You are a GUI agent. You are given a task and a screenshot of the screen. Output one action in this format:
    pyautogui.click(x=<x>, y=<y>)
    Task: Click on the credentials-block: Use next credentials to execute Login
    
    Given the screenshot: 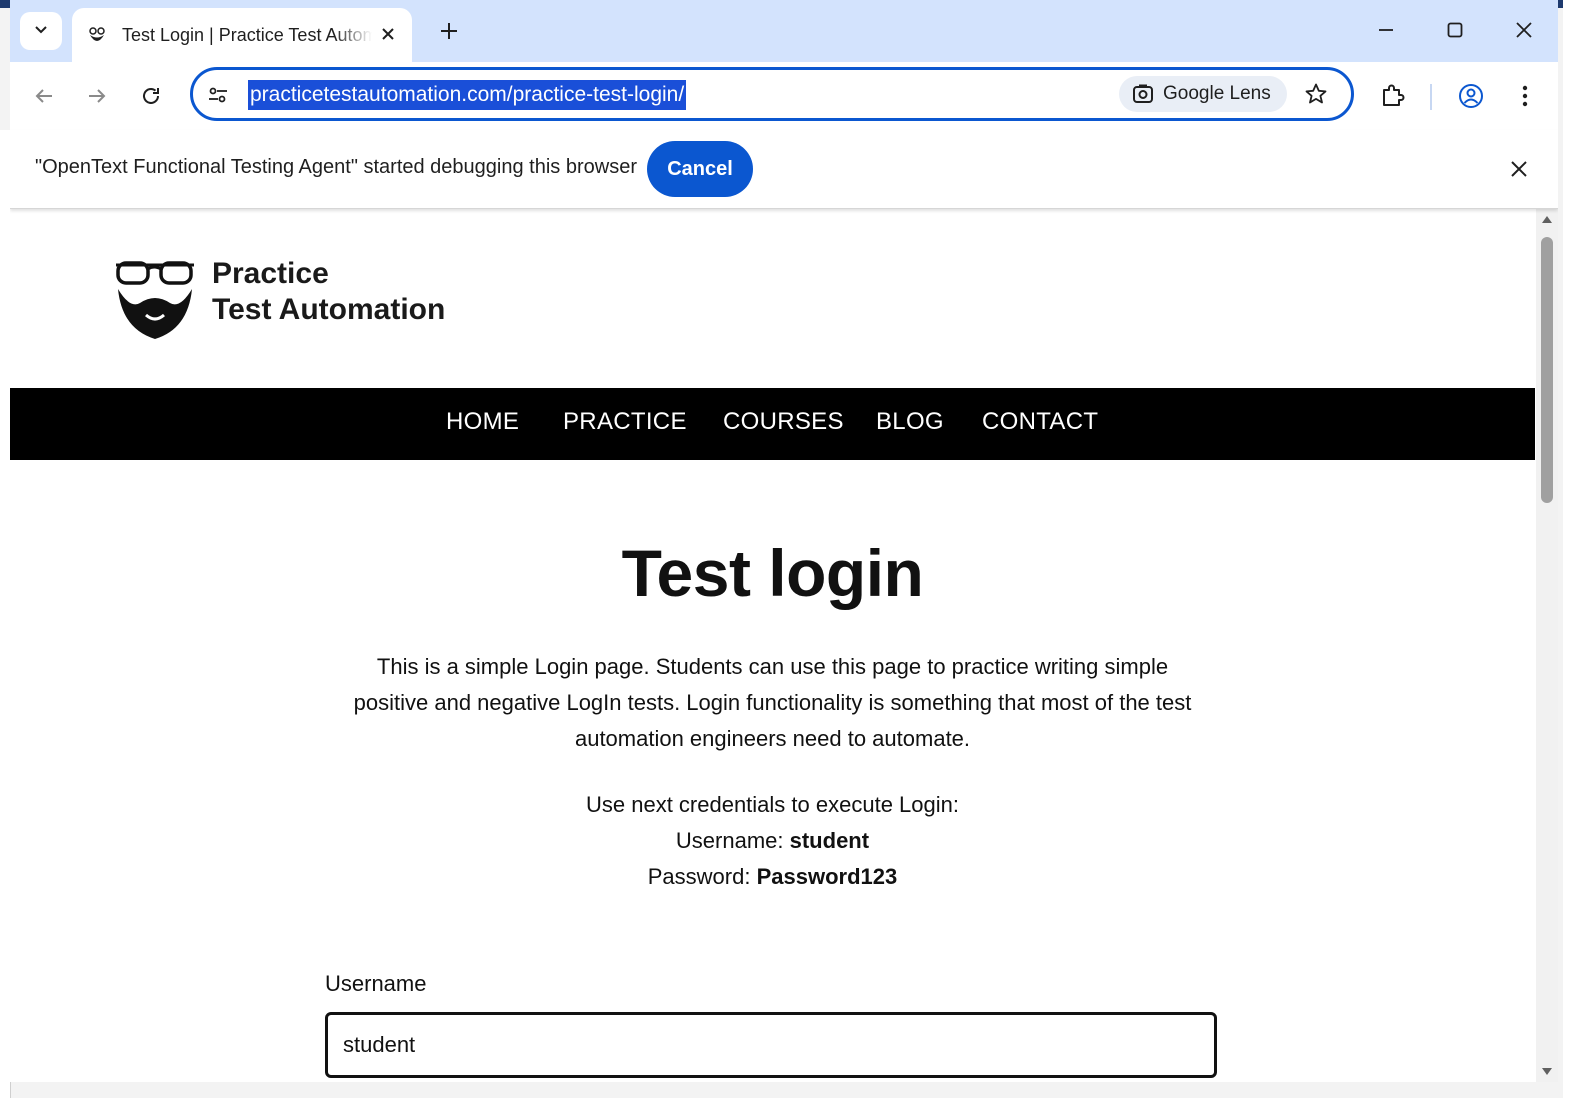 What is the action you would take?
    pyautogui.click(x=772, y=841)
    